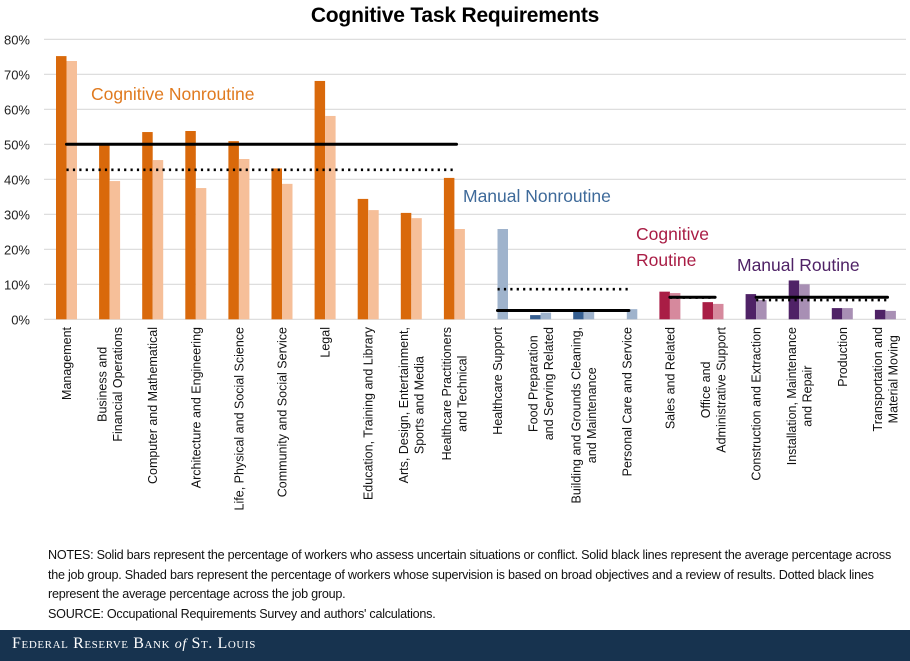 This screenshot has height=661, width=910. What do you see at coordinates (283, 412) in the screenshot?
I see `x-tick-label: Community and Social Service` at bounding box center [283, 412].